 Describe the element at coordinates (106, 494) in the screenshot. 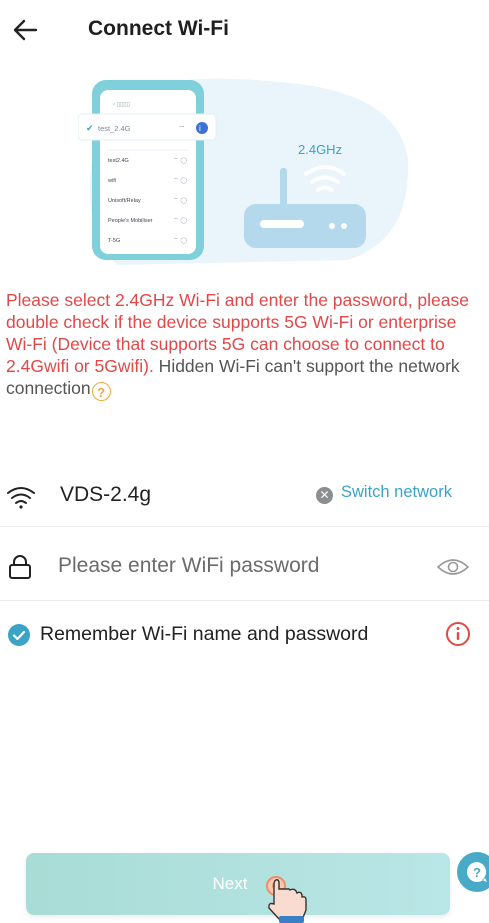

I see `network-ssid: VDS-2.4g` at that location.